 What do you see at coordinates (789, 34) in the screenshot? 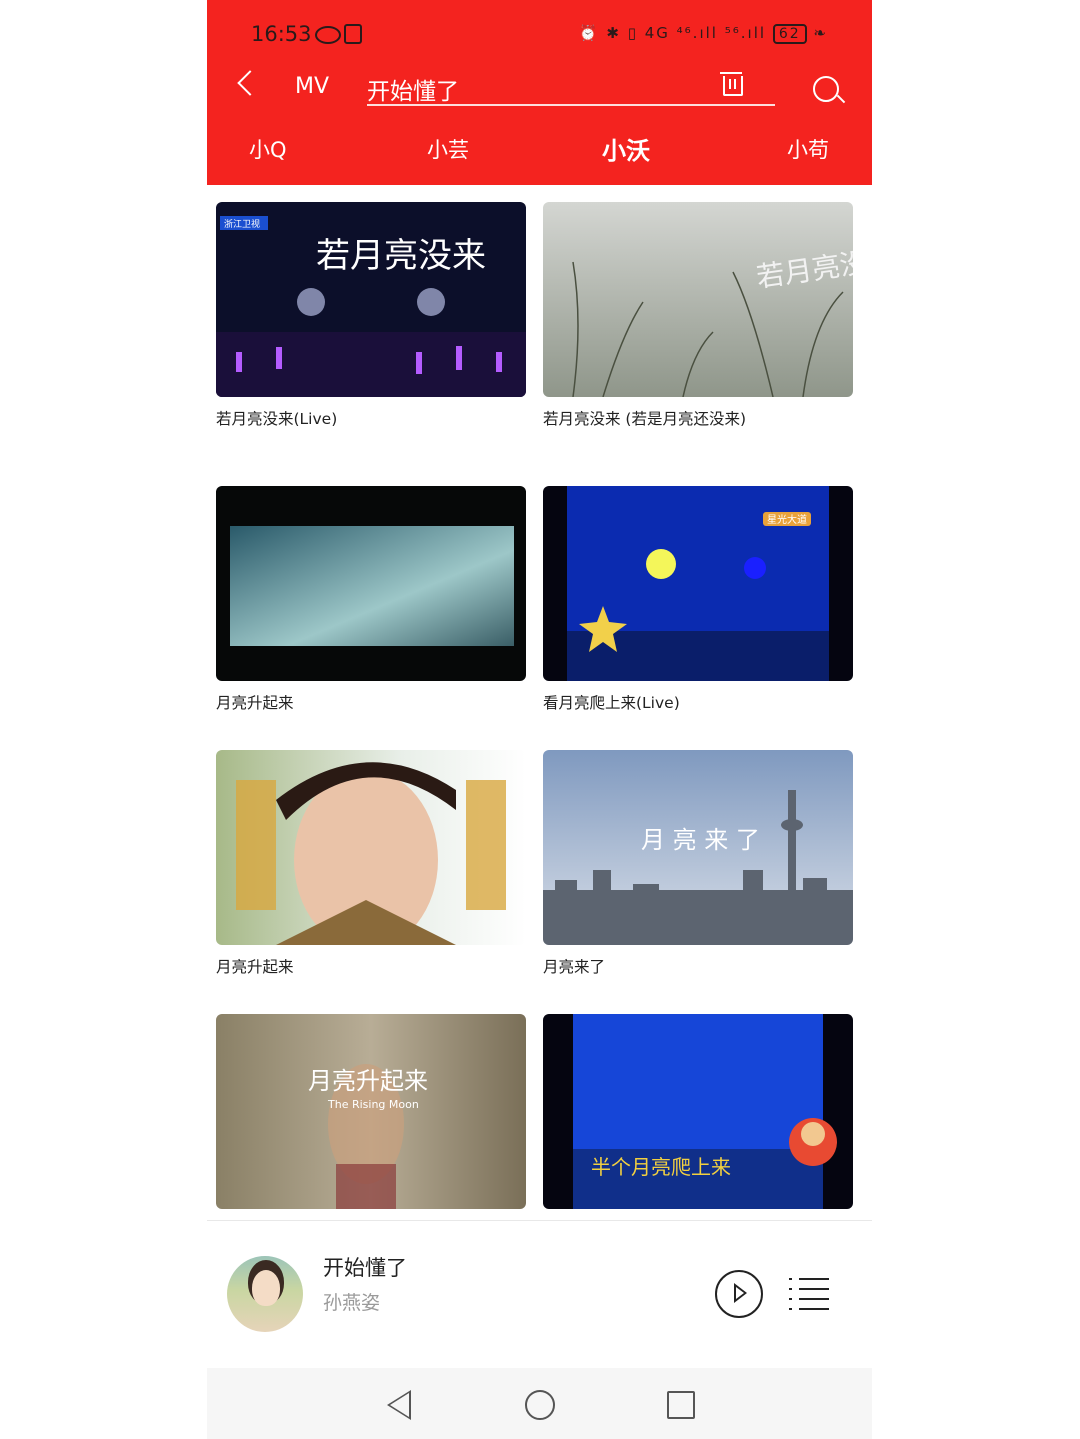
I see `battery-icon: 62` at bounding box center [789, 34].